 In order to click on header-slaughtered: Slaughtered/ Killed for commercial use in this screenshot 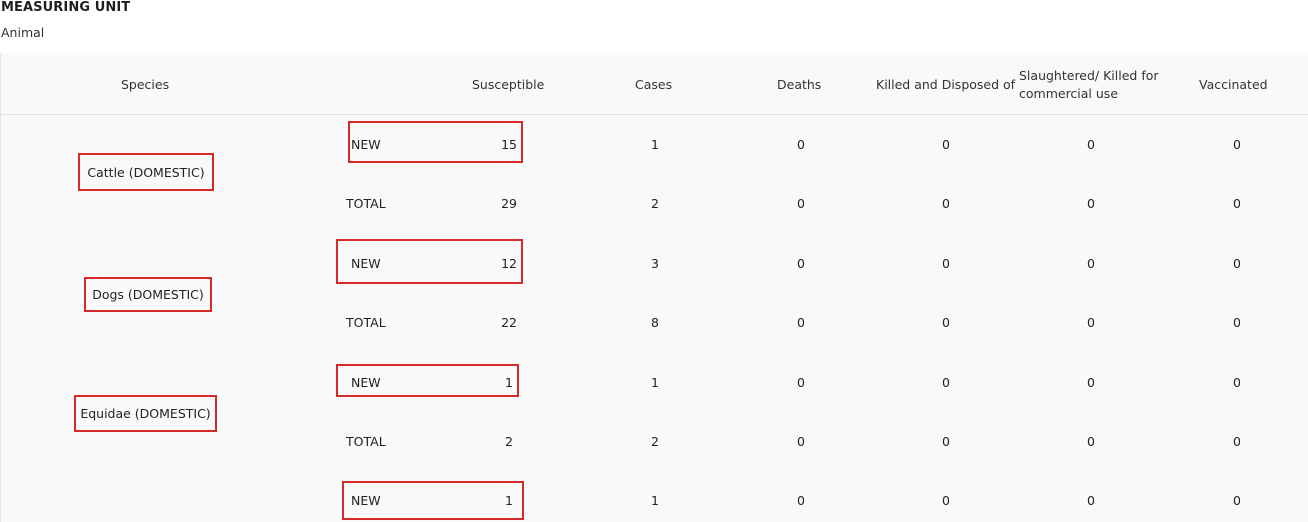, I will do `click(1089, 84)`.